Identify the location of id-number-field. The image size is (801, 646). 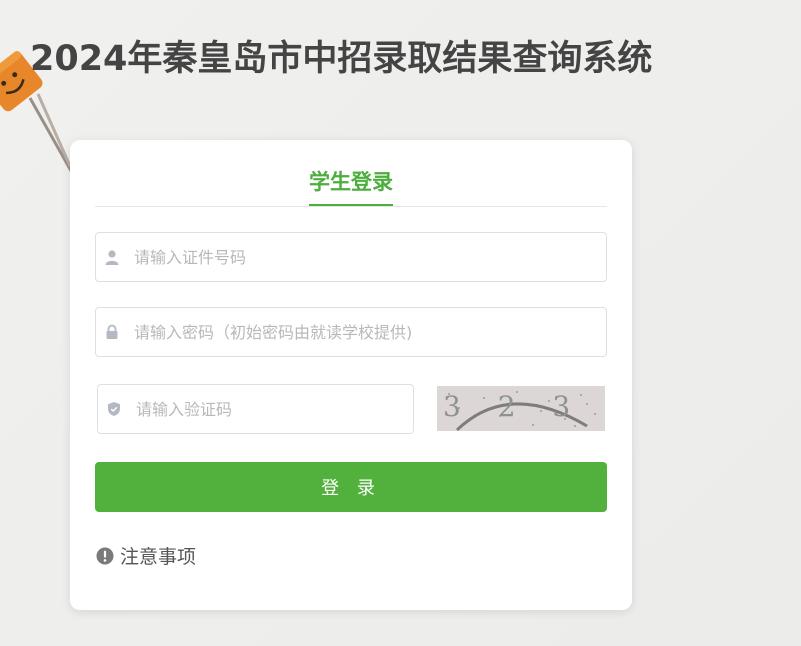
(351, 257).